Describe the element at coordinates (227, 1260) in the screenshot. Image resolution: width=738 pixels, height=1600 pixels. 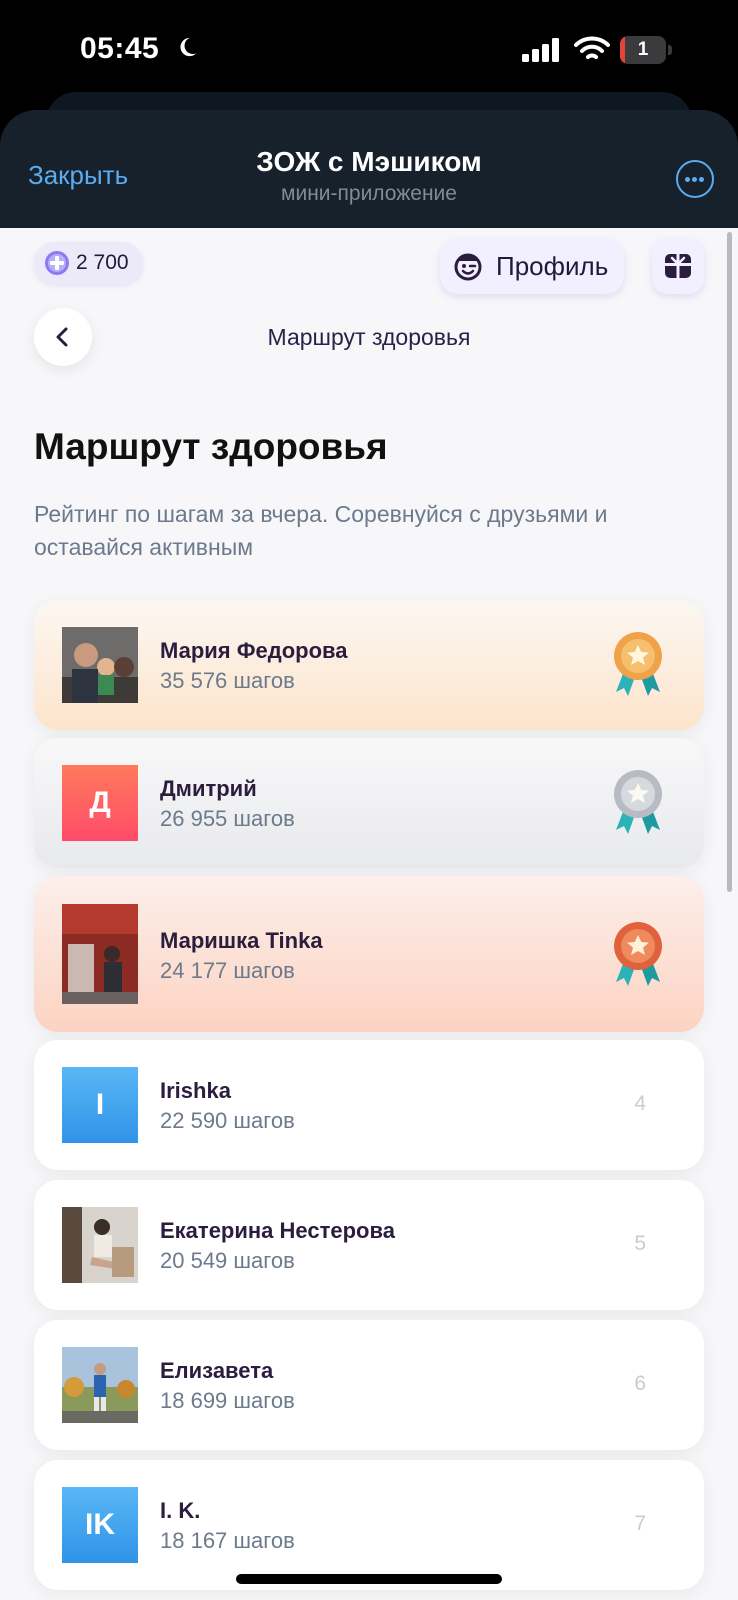
I see `participant-steps: 20 549 шагов` at that location.